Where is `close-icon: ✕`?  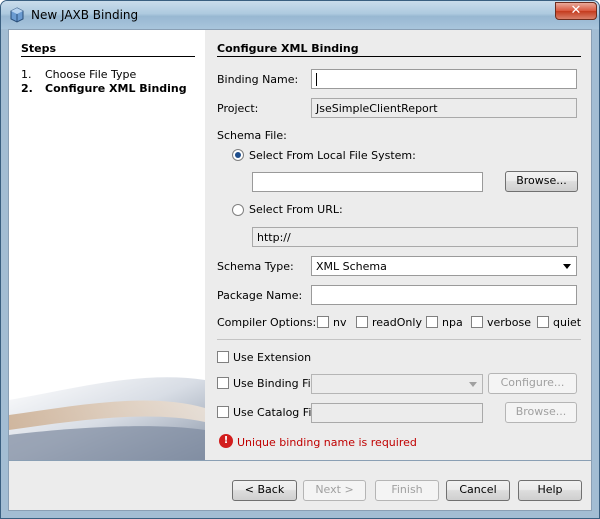 close-icon: ✕ is located at coordinates (576, 10).